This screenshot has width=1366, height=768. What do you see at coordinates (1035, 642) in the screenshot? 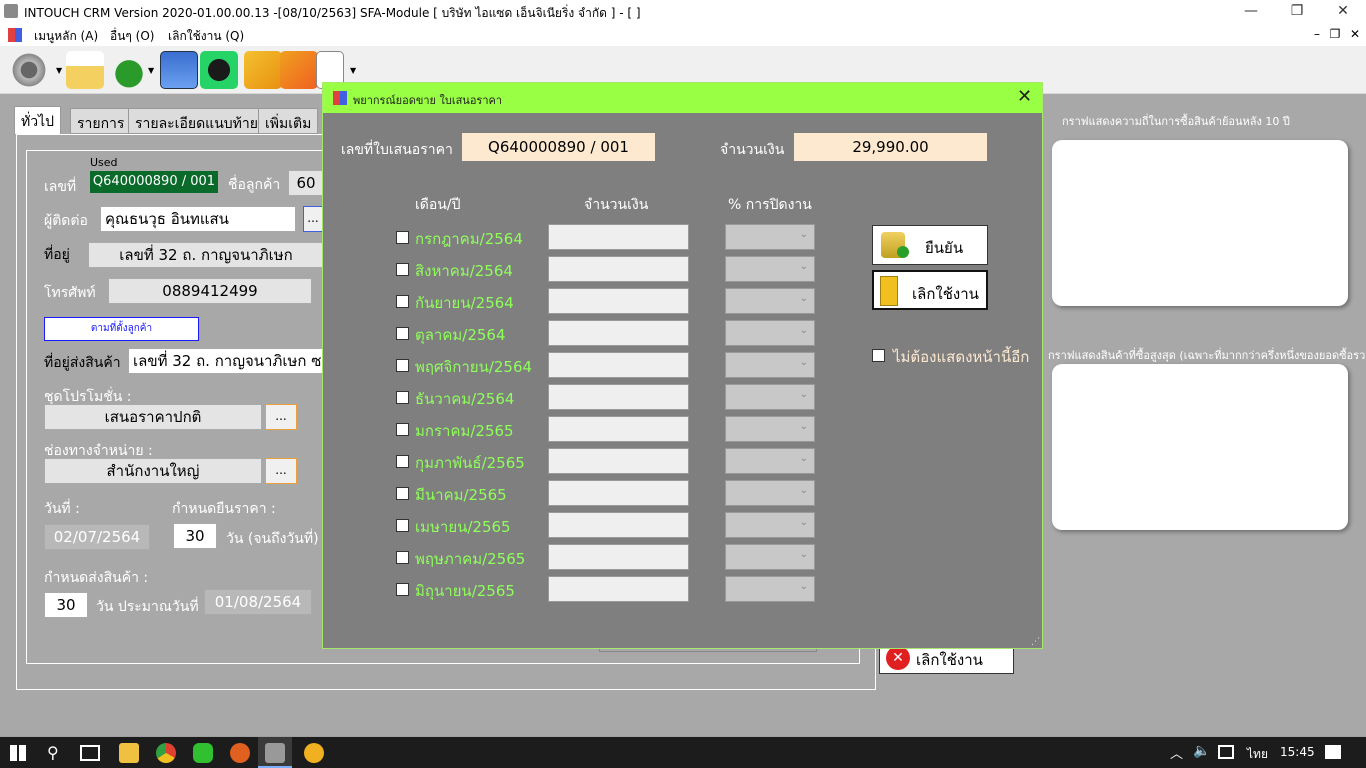
I see `resize-grip: ⋰` at bounding box center [1035, 642].